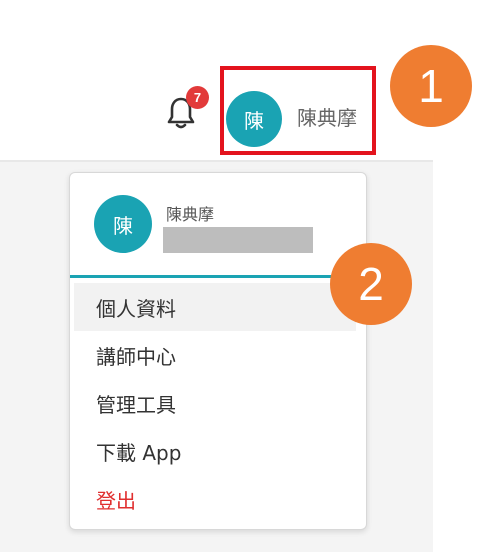 This screenshot has height=552, width=477. I want to click on menu-item-instructor-center: 講師中心, so click(219, 355).